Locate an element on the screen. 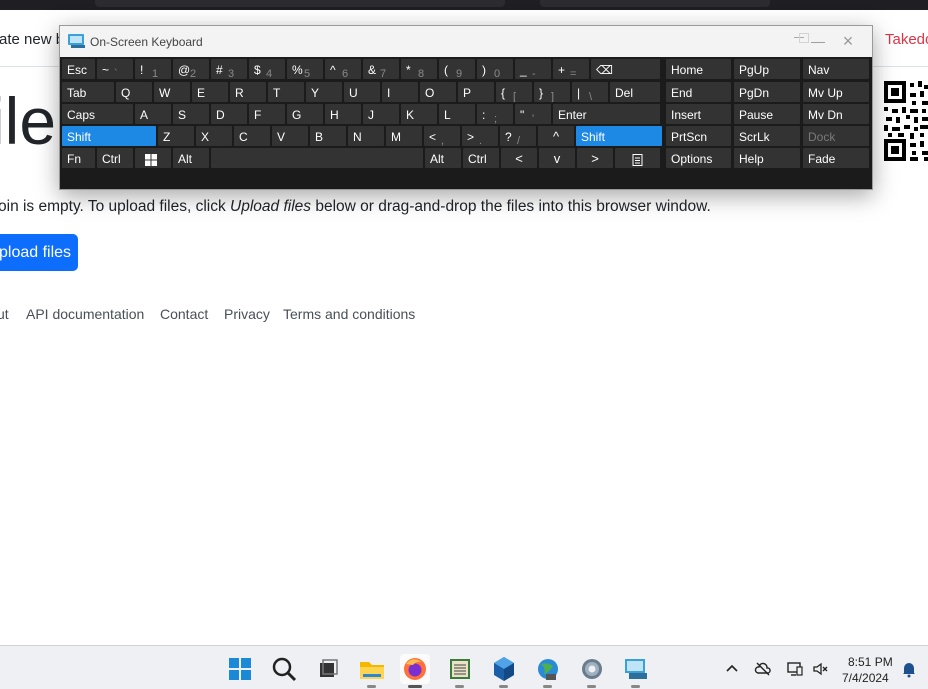 This screenshot has width=928, height=689. key-s: S is located at coordinates (191, 114).